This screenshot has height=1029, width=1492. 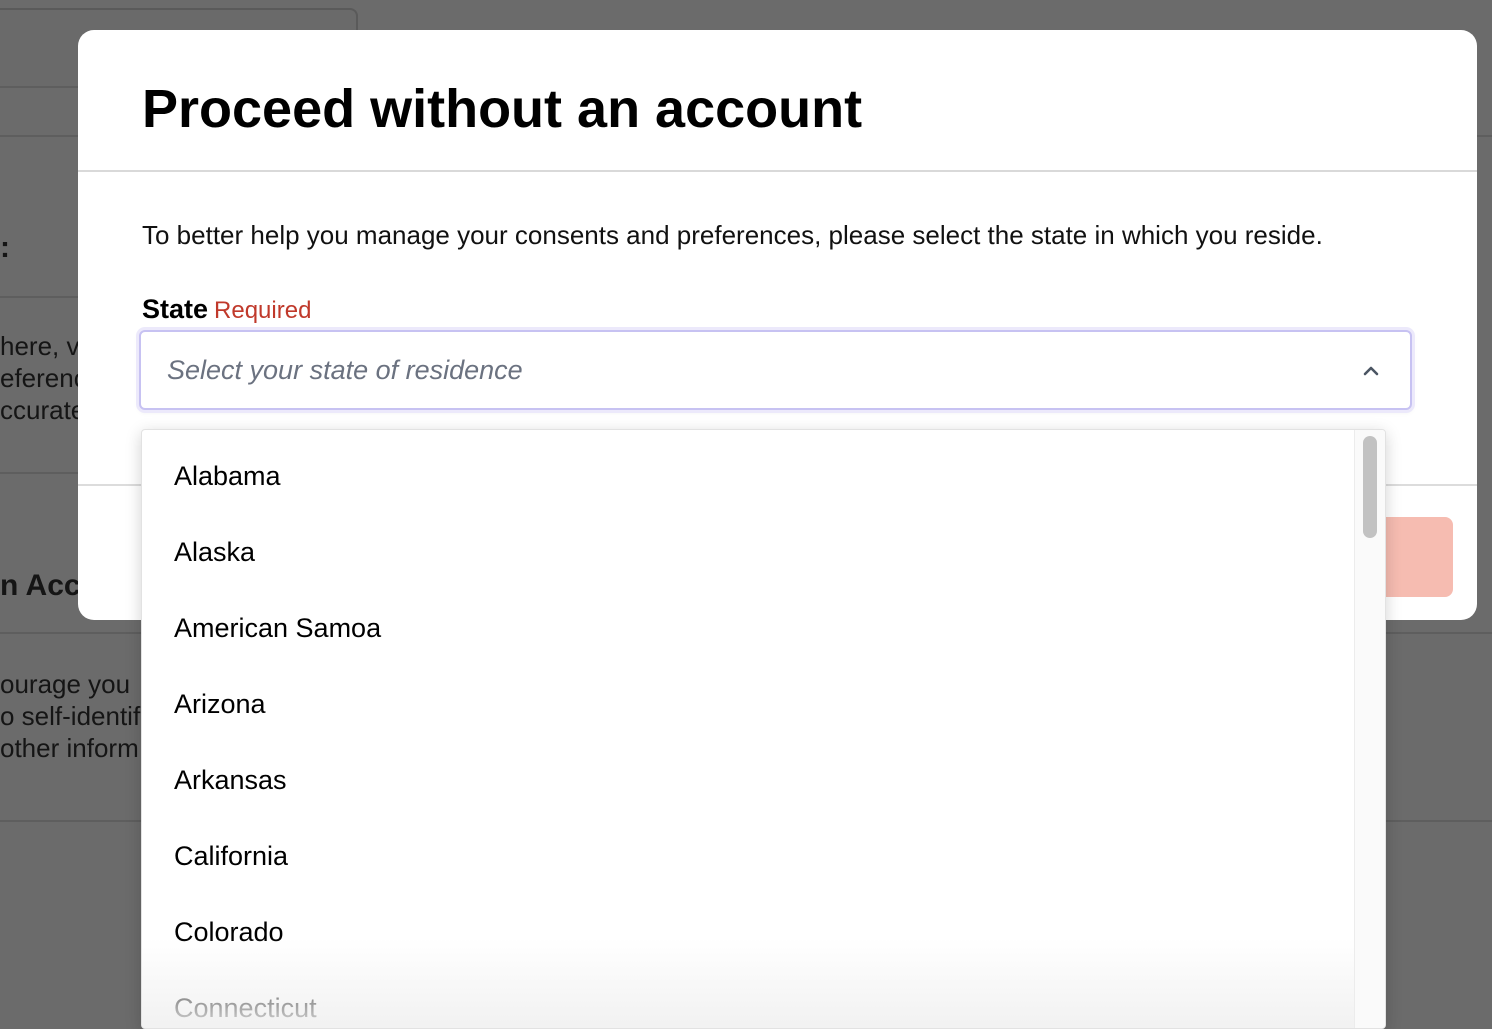 What do you see at coordinates (175, 309) in the screenshot?
I see `state-label-text: State` at bounding box center [175, 309].